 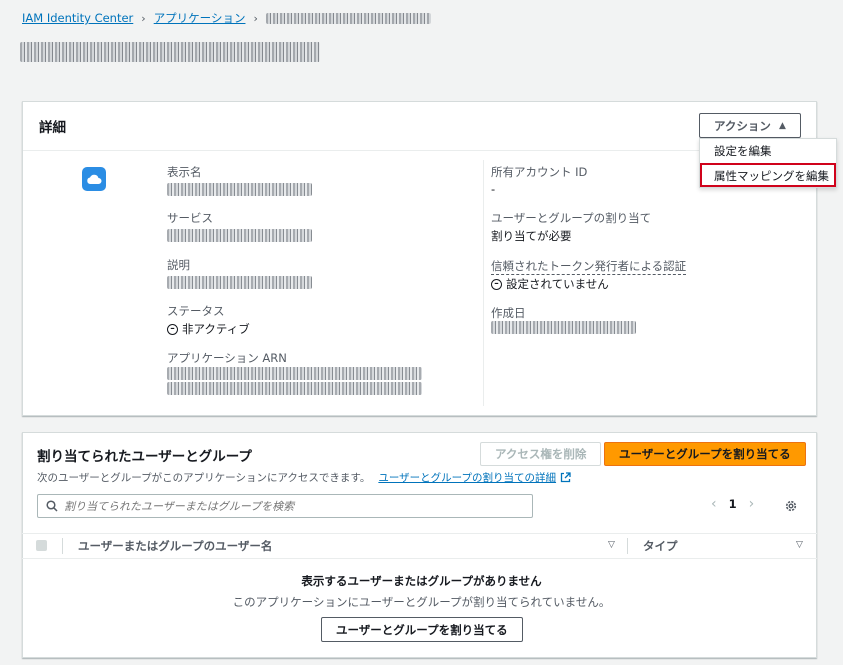 I want to click on status-label: ステータス, so click(x=196, y=311).